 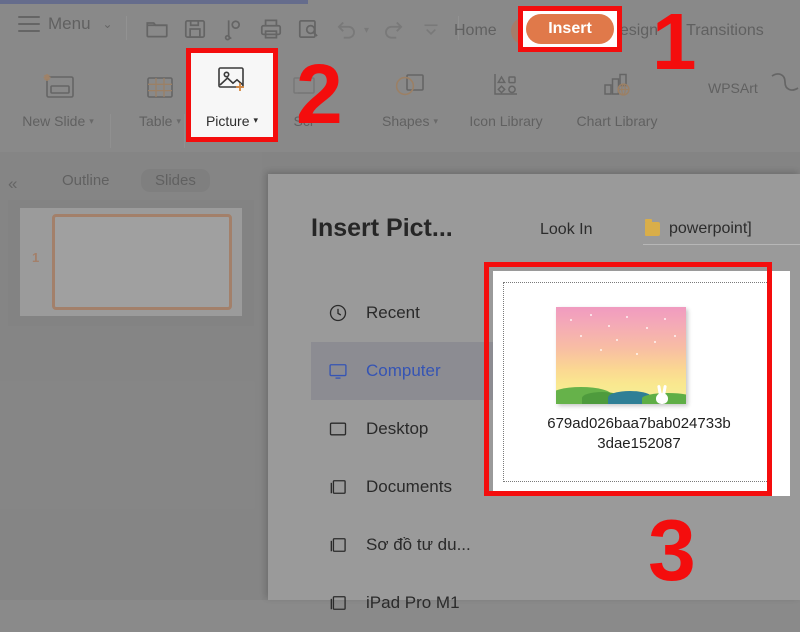 What do you see at coordinates (54, 121) in the screenshot?
I see `label-text: New Slide` at bounding box center [54, 121].